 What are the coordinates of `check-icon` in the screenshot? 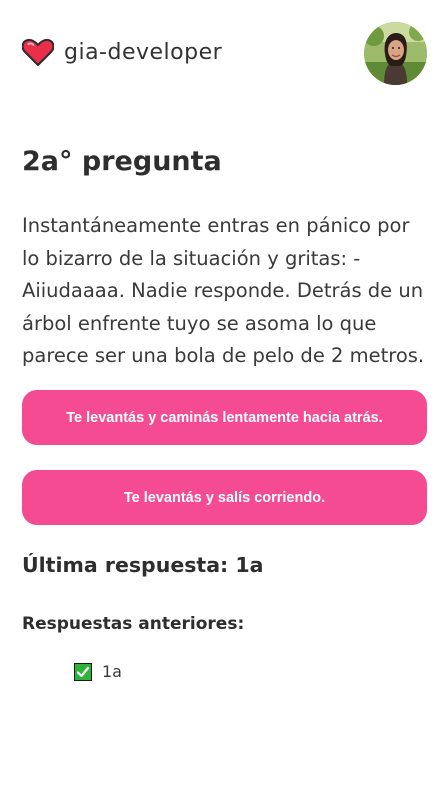 It's located at (83, 671).